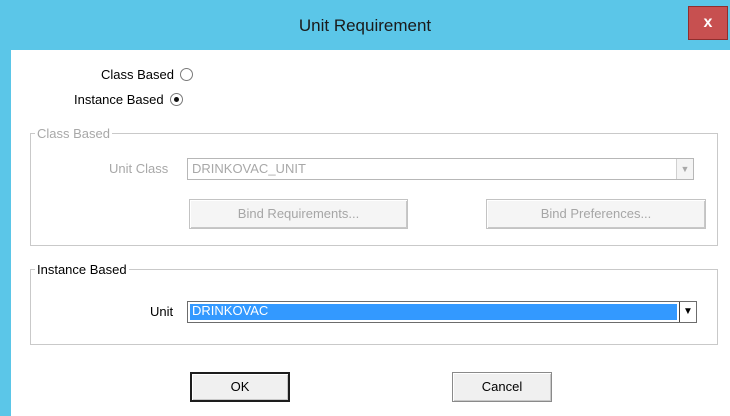  Describe the element at coordinates (139, 168) in the screenshot. I see `unit-class-label: Unit Class` at that location.